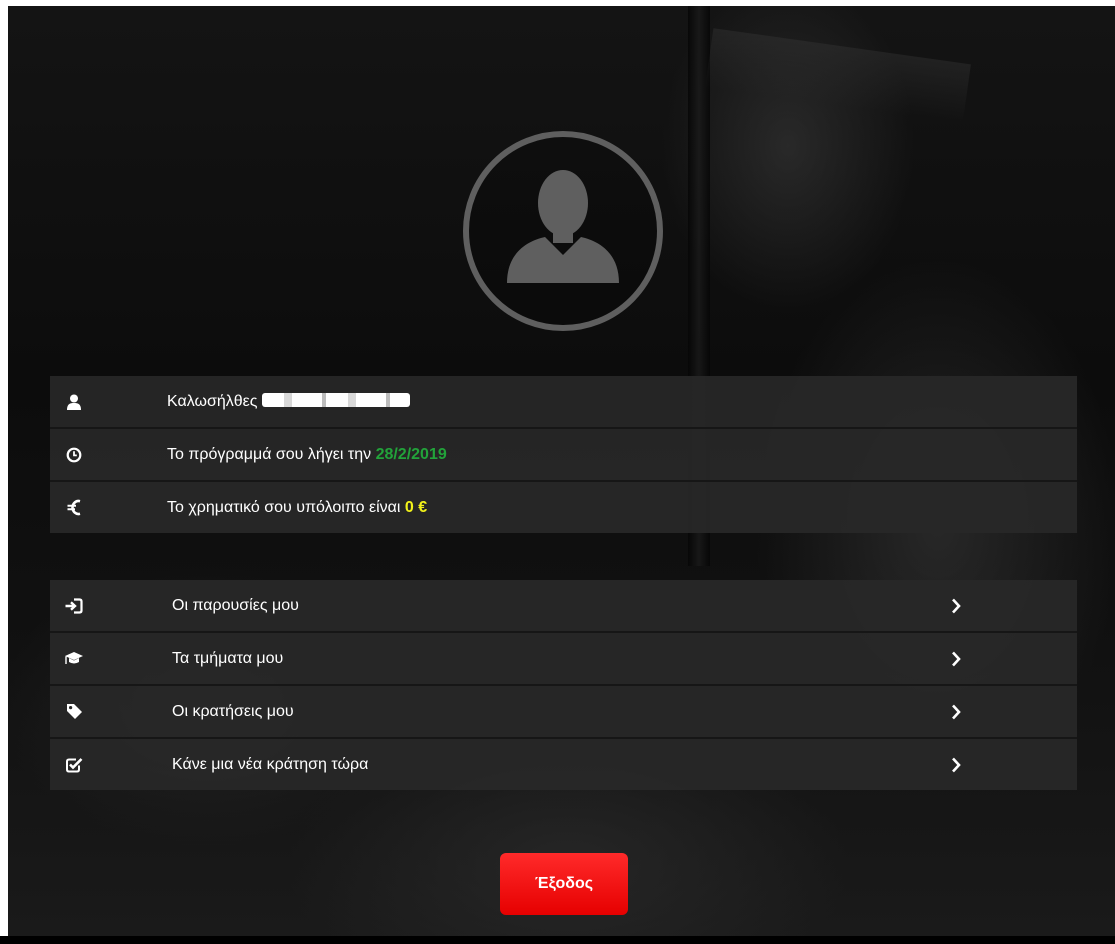  I want to click on balance-text: Το χρηματικό σου υπόλοιπο είναι 0 €, so click(297, 507).